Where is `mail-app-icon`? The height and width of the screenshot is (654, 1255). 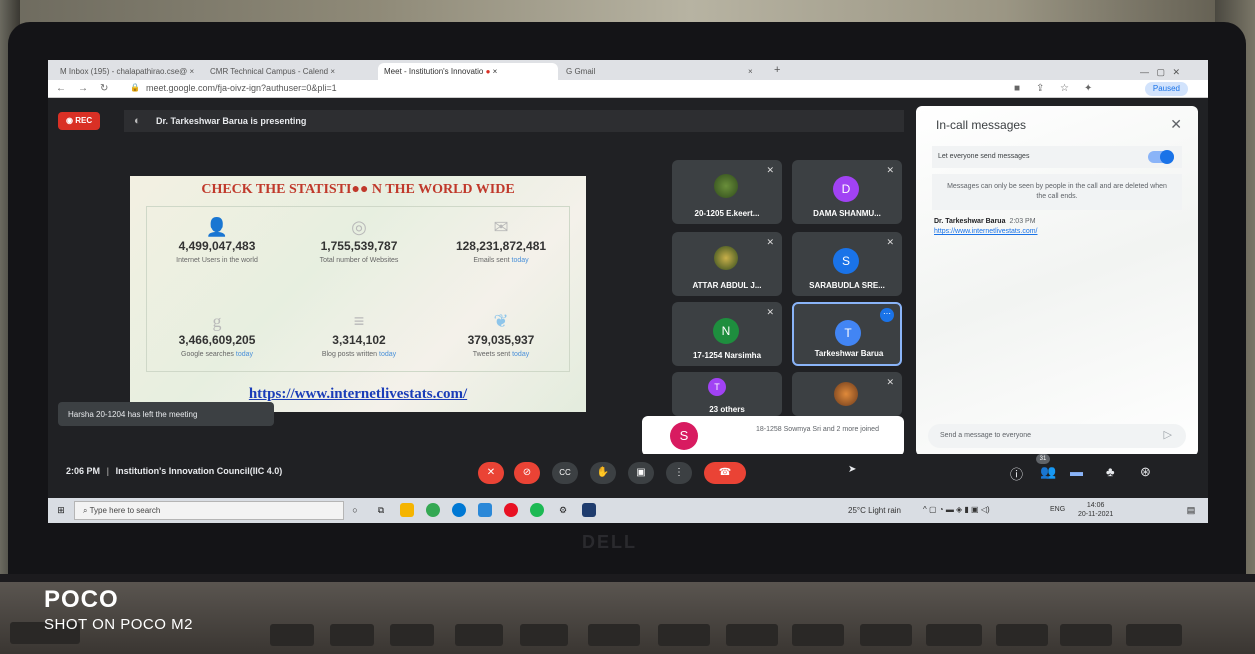
mail-app-icon is located at coordinates (485, 510).